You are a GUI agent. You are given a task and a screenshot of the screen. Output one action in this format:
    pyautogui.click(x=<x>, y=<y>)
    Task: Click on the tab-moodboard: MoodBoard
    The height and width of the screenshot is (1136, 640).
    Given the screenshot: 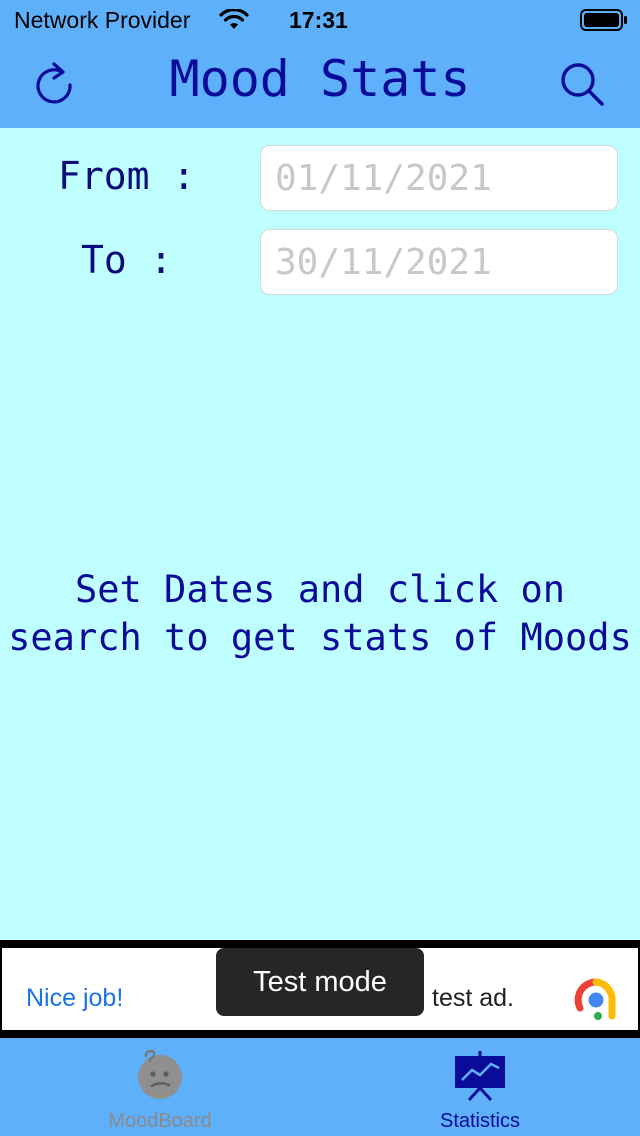 What is the action you would take?
    pyautogui.click(x=160, y=1087)
    